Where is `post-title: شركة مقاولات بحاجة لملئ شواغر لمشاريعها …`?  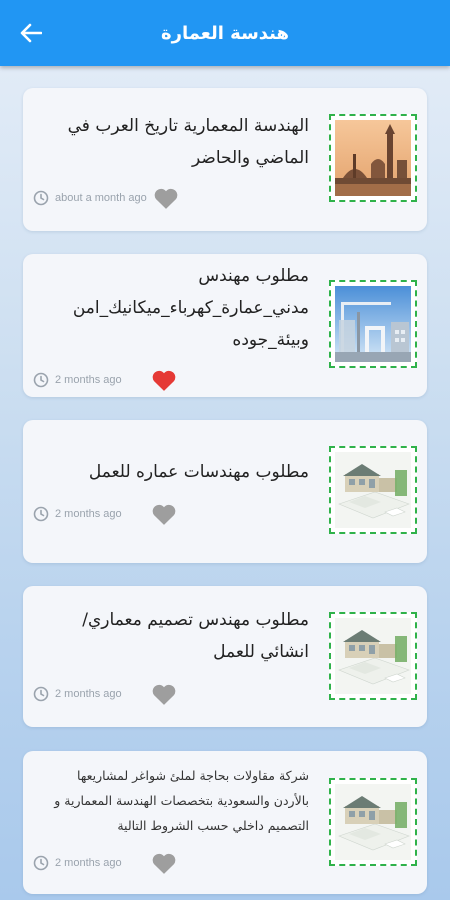
post-title: شركة مقاولات بحاجة لملئ شواغر لمشاريعها … is located at coordinates (174, 800).